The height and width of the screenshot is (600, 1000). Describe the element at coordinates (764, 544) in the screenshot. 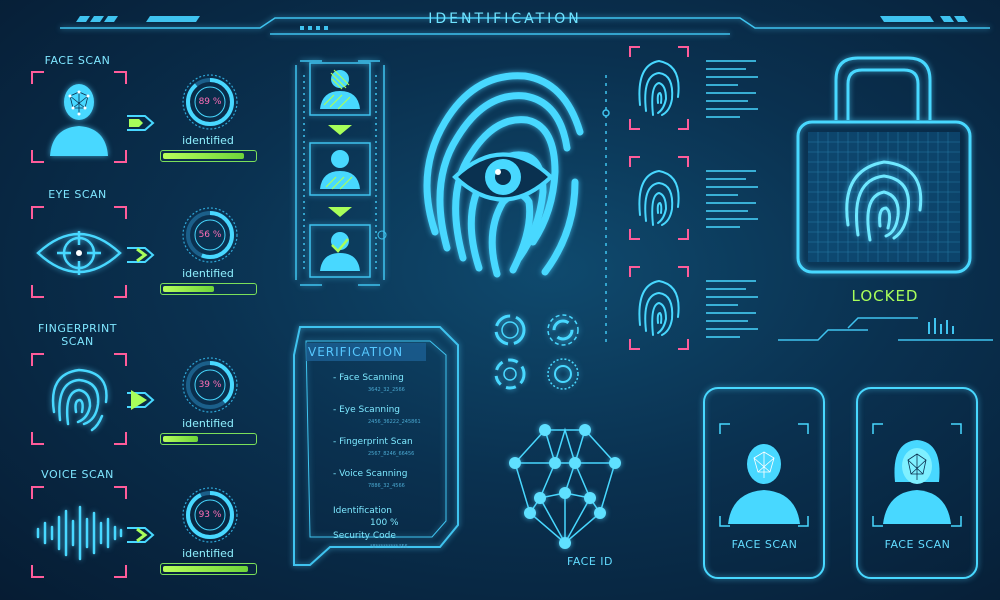

I see `phone-1-label: FACE SCAN` at that location.